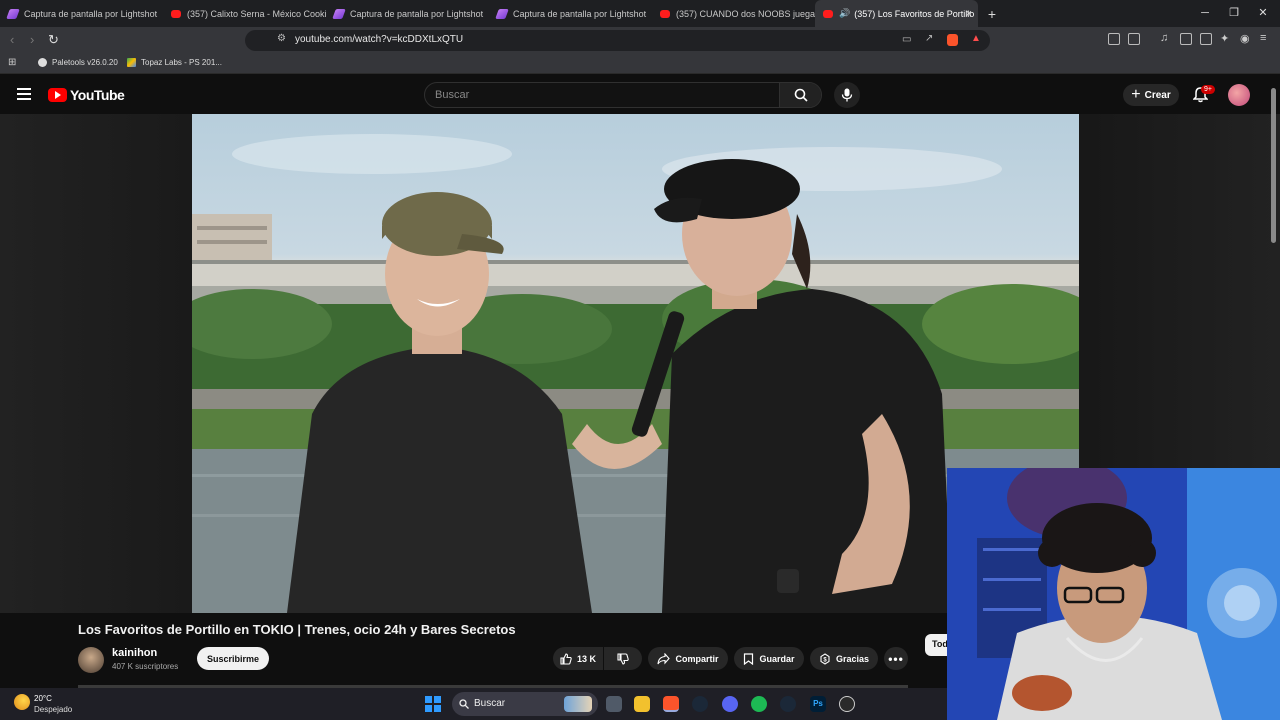 The image size is (1280, 720). What do you see at coordinates (22, 702) in the screenshot?
I see `weather-icon` at bounding box center [22, 702].